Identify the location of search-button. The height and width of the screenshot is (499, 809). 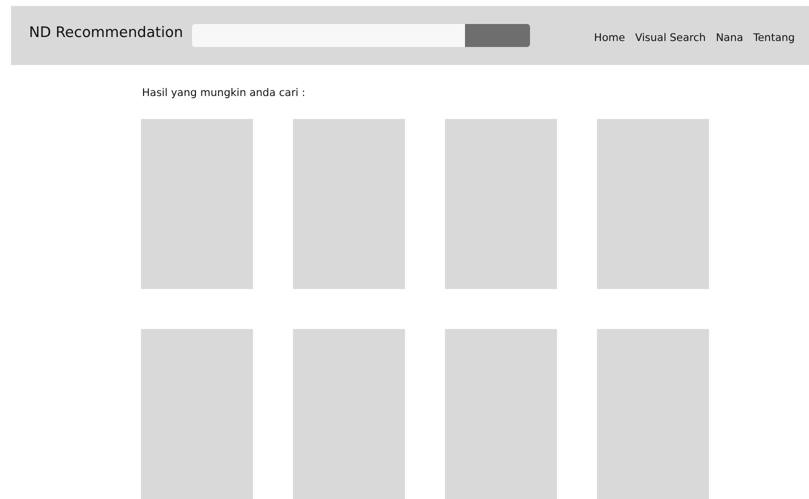
(497, 35).